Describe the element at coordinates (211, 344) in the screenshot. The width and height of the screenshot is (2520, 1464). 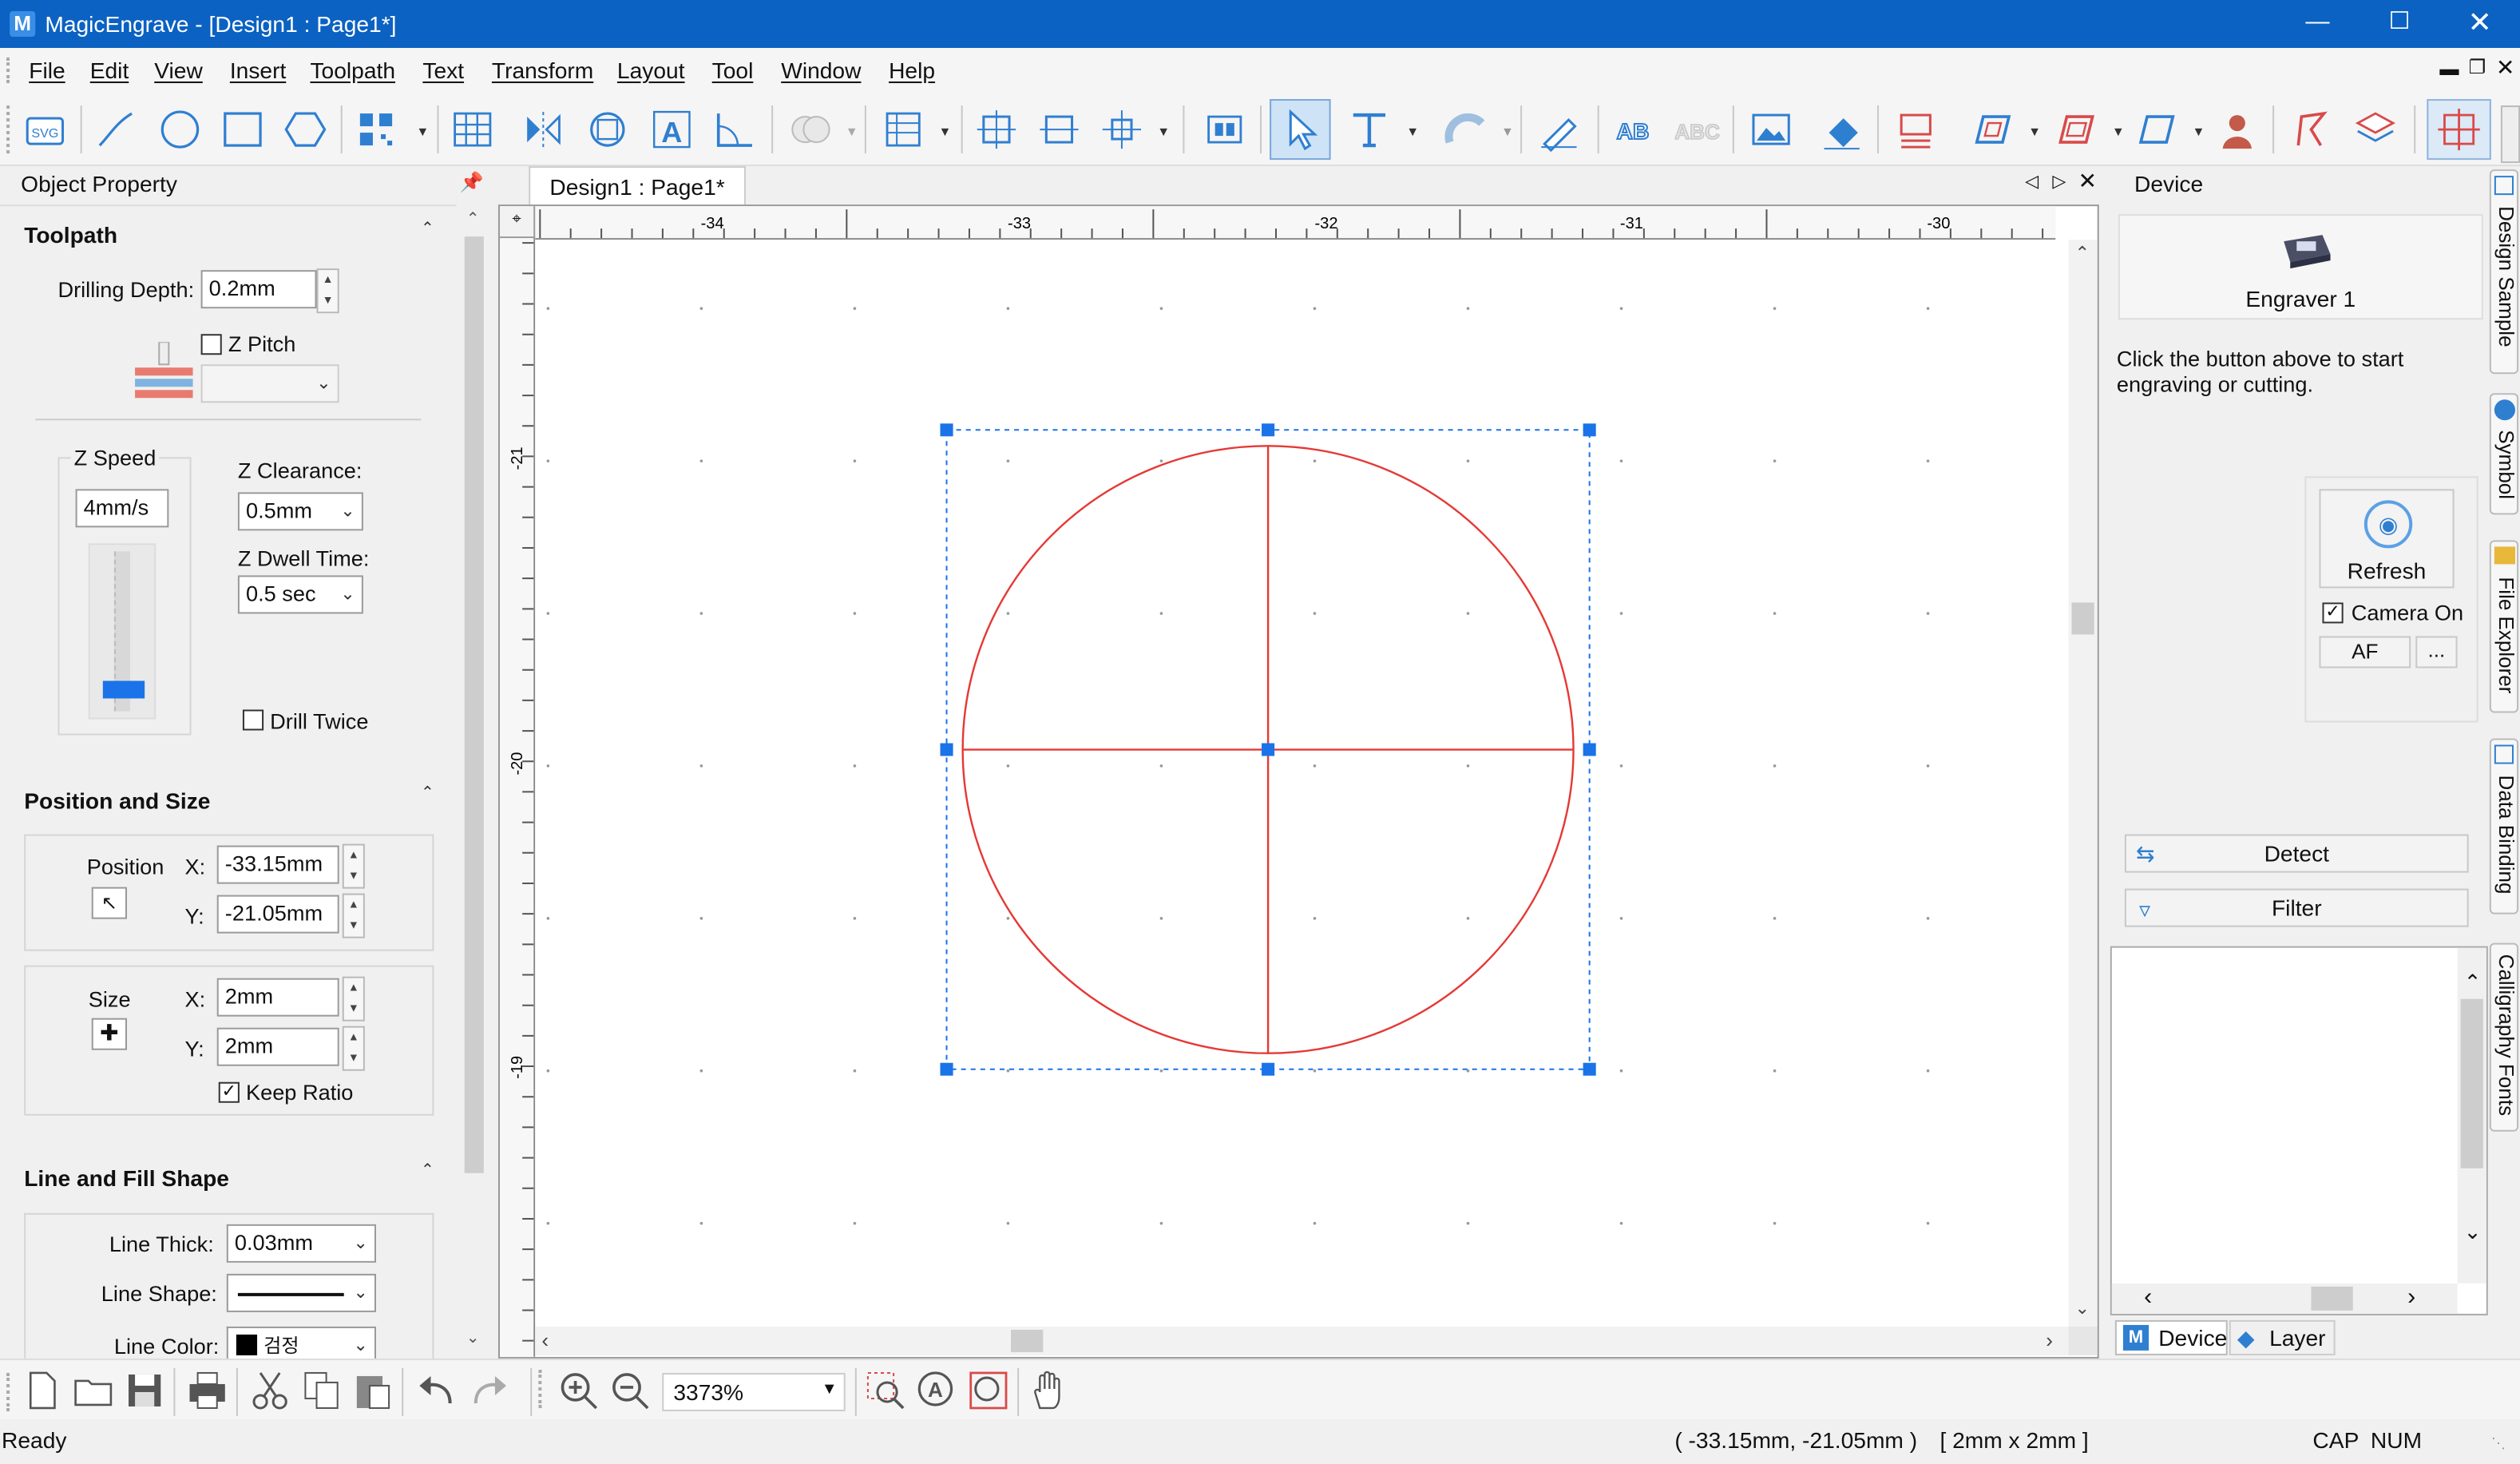
I see `z-pitch-checkbox` at that location.